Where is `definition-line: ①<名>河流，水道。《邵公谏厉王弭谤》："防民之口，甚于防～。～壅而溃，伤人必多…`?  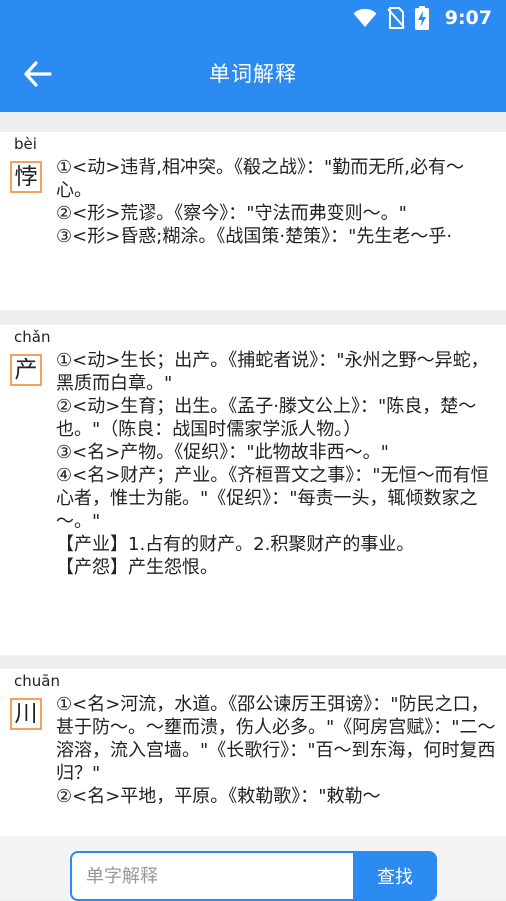 definition-line: ①<名>河流，水道。《邵公谏厉王弭谤》："防民之口，甚于防～。～壅而溃，伤人必多… is located at coordinates (276, 739).